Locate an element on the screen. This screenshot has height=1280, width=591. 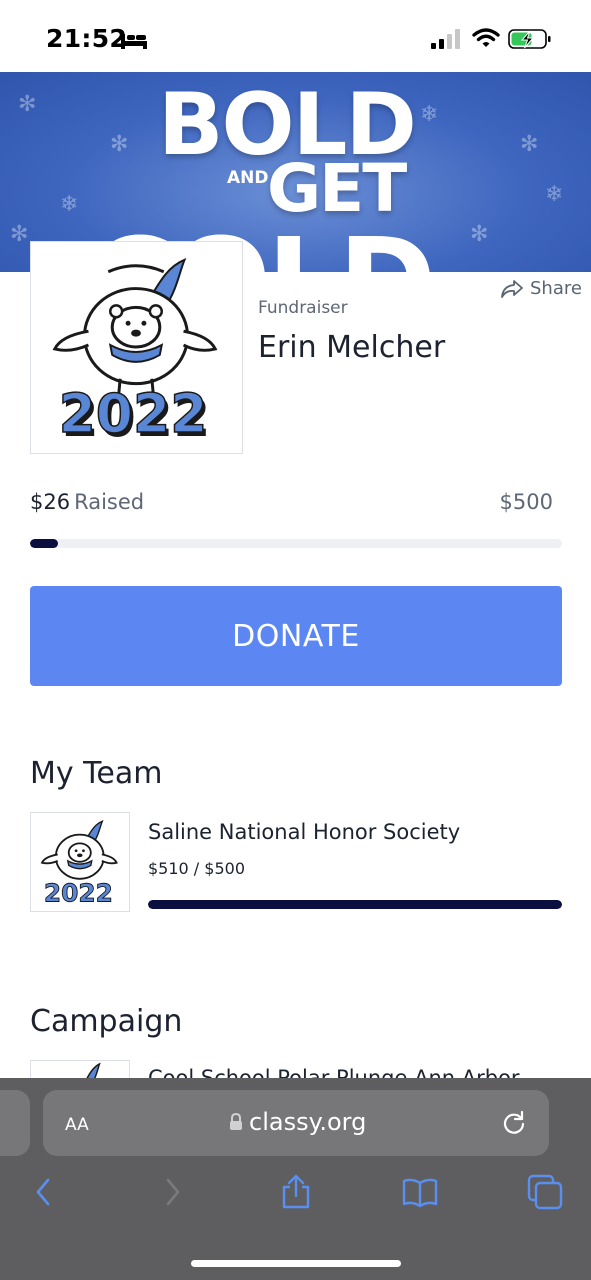
share-button: Share is located at coordinates (541, 288).